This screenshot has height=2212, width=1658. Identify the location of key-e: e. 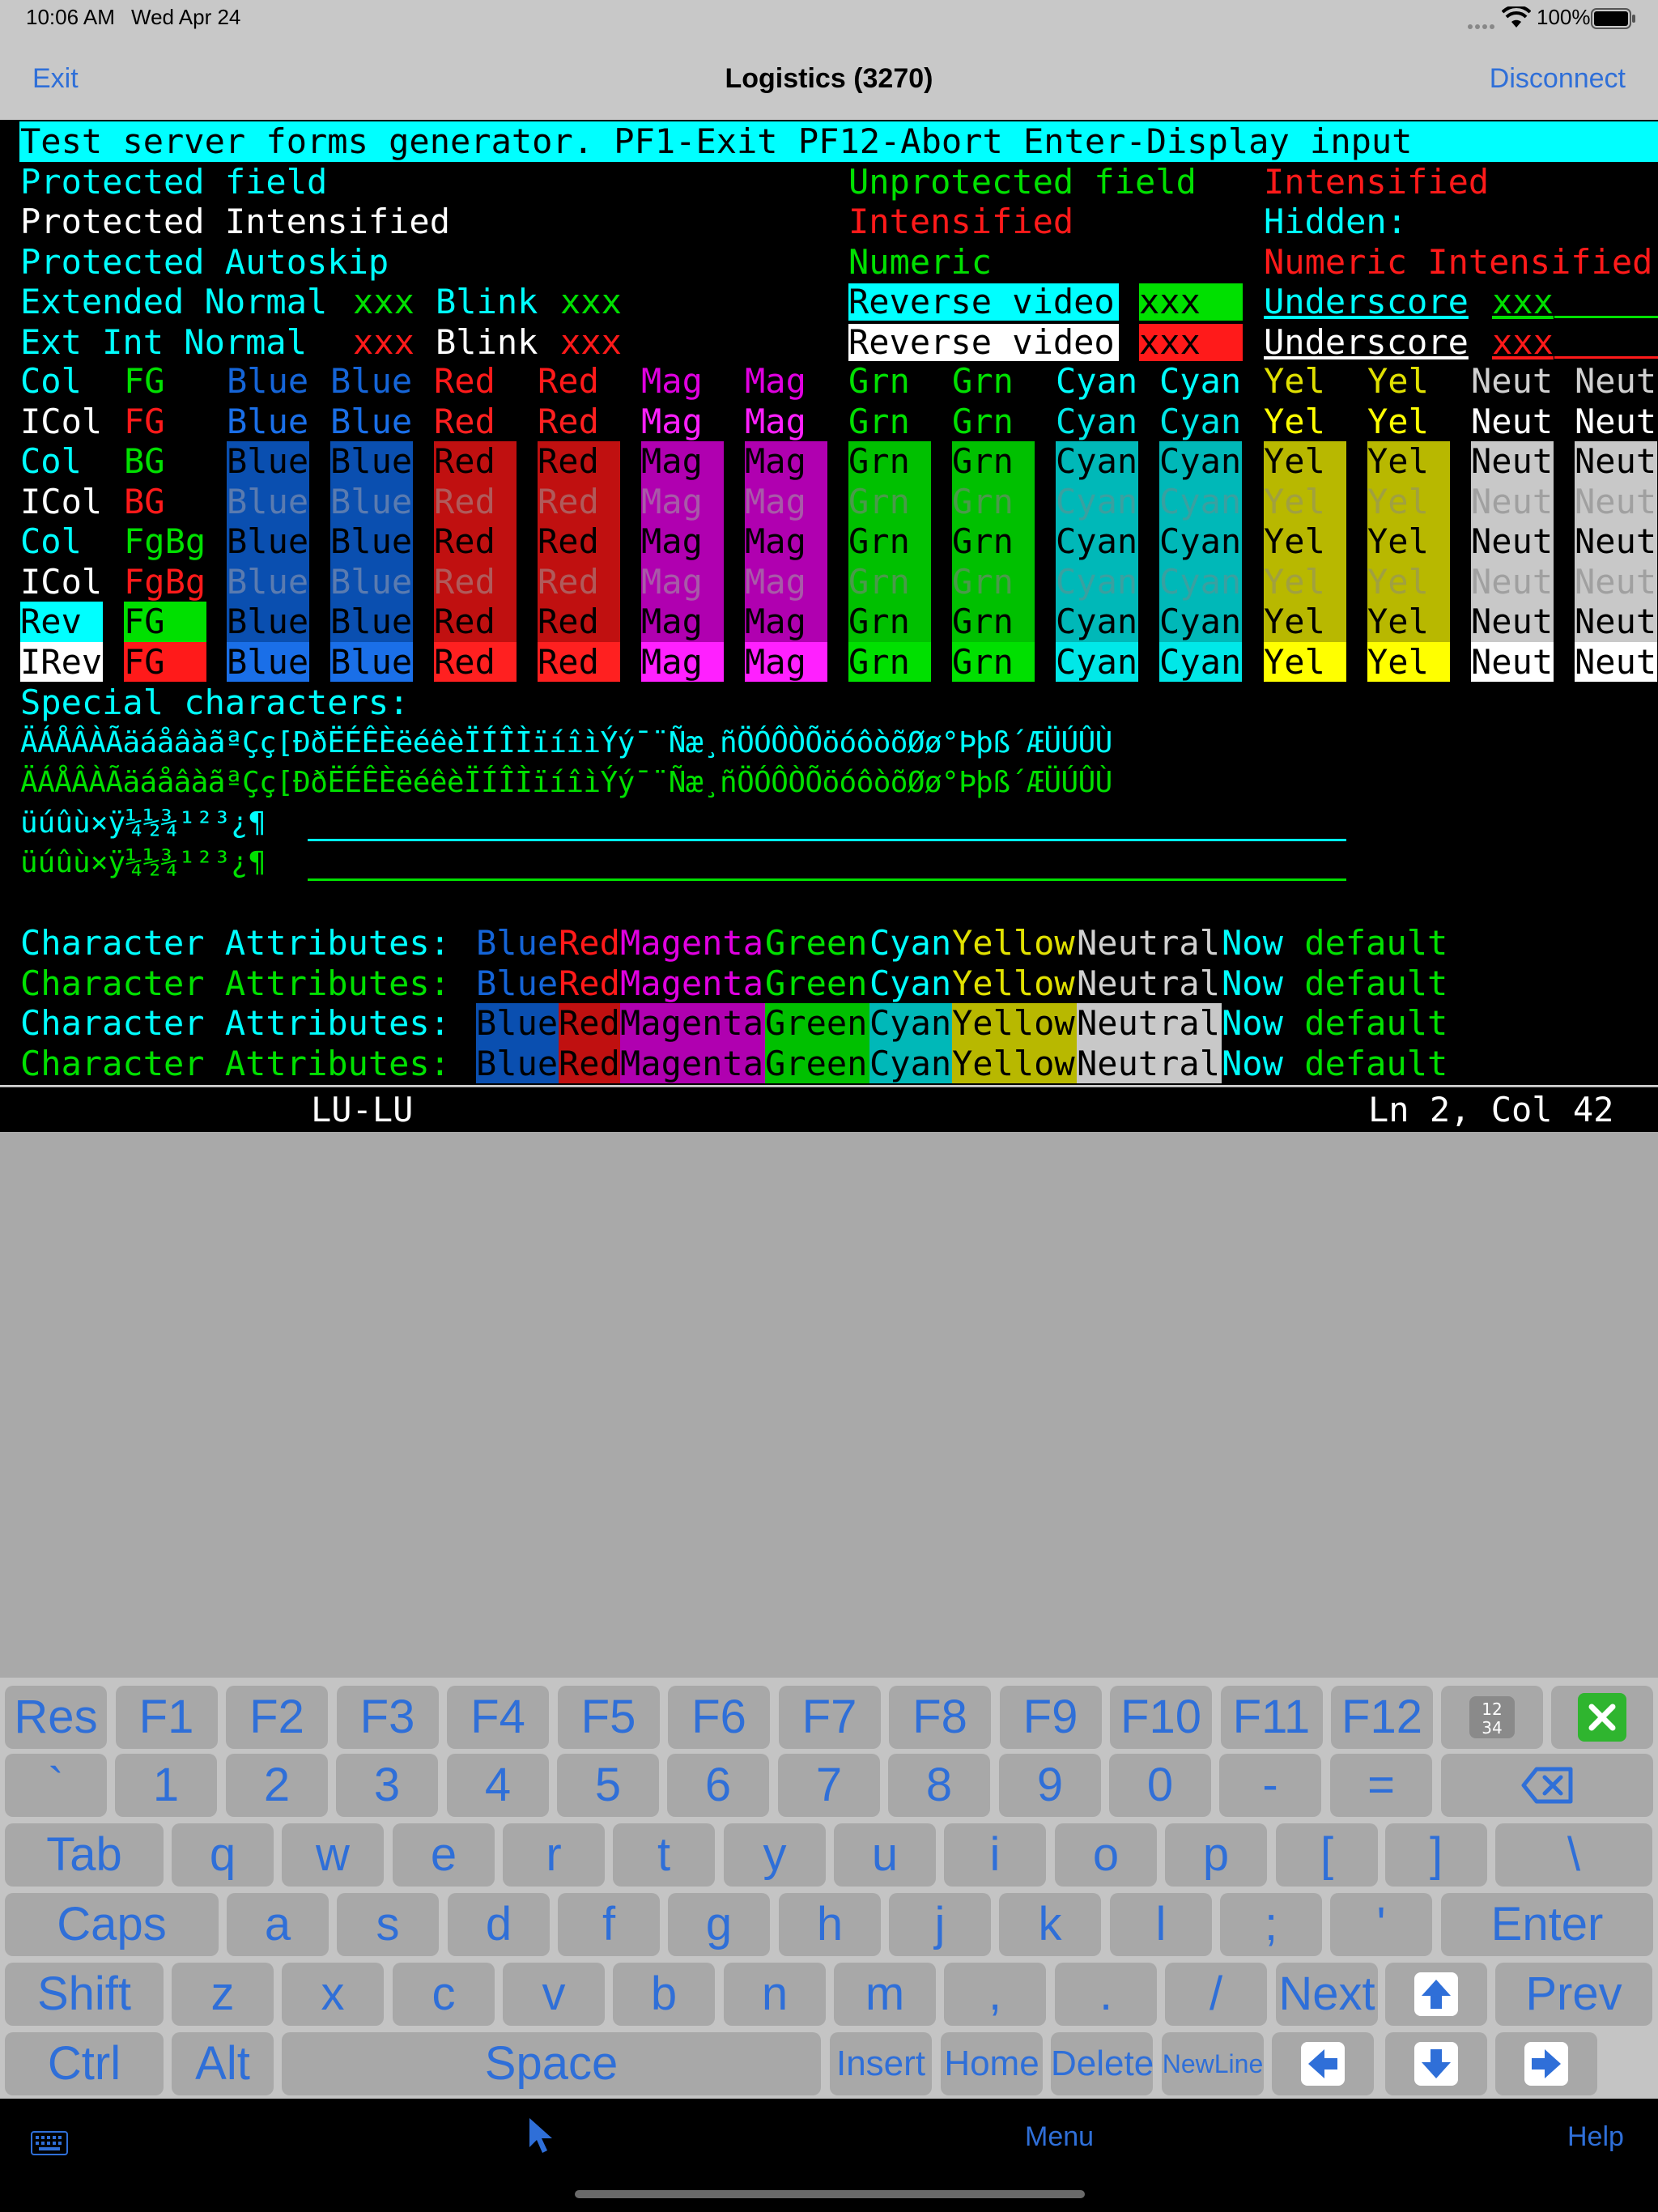
(444, 1855).